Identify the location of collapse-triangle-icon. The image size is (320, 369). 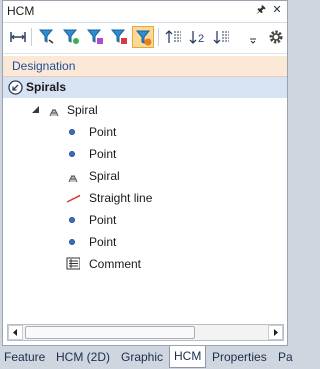
(35, 109).